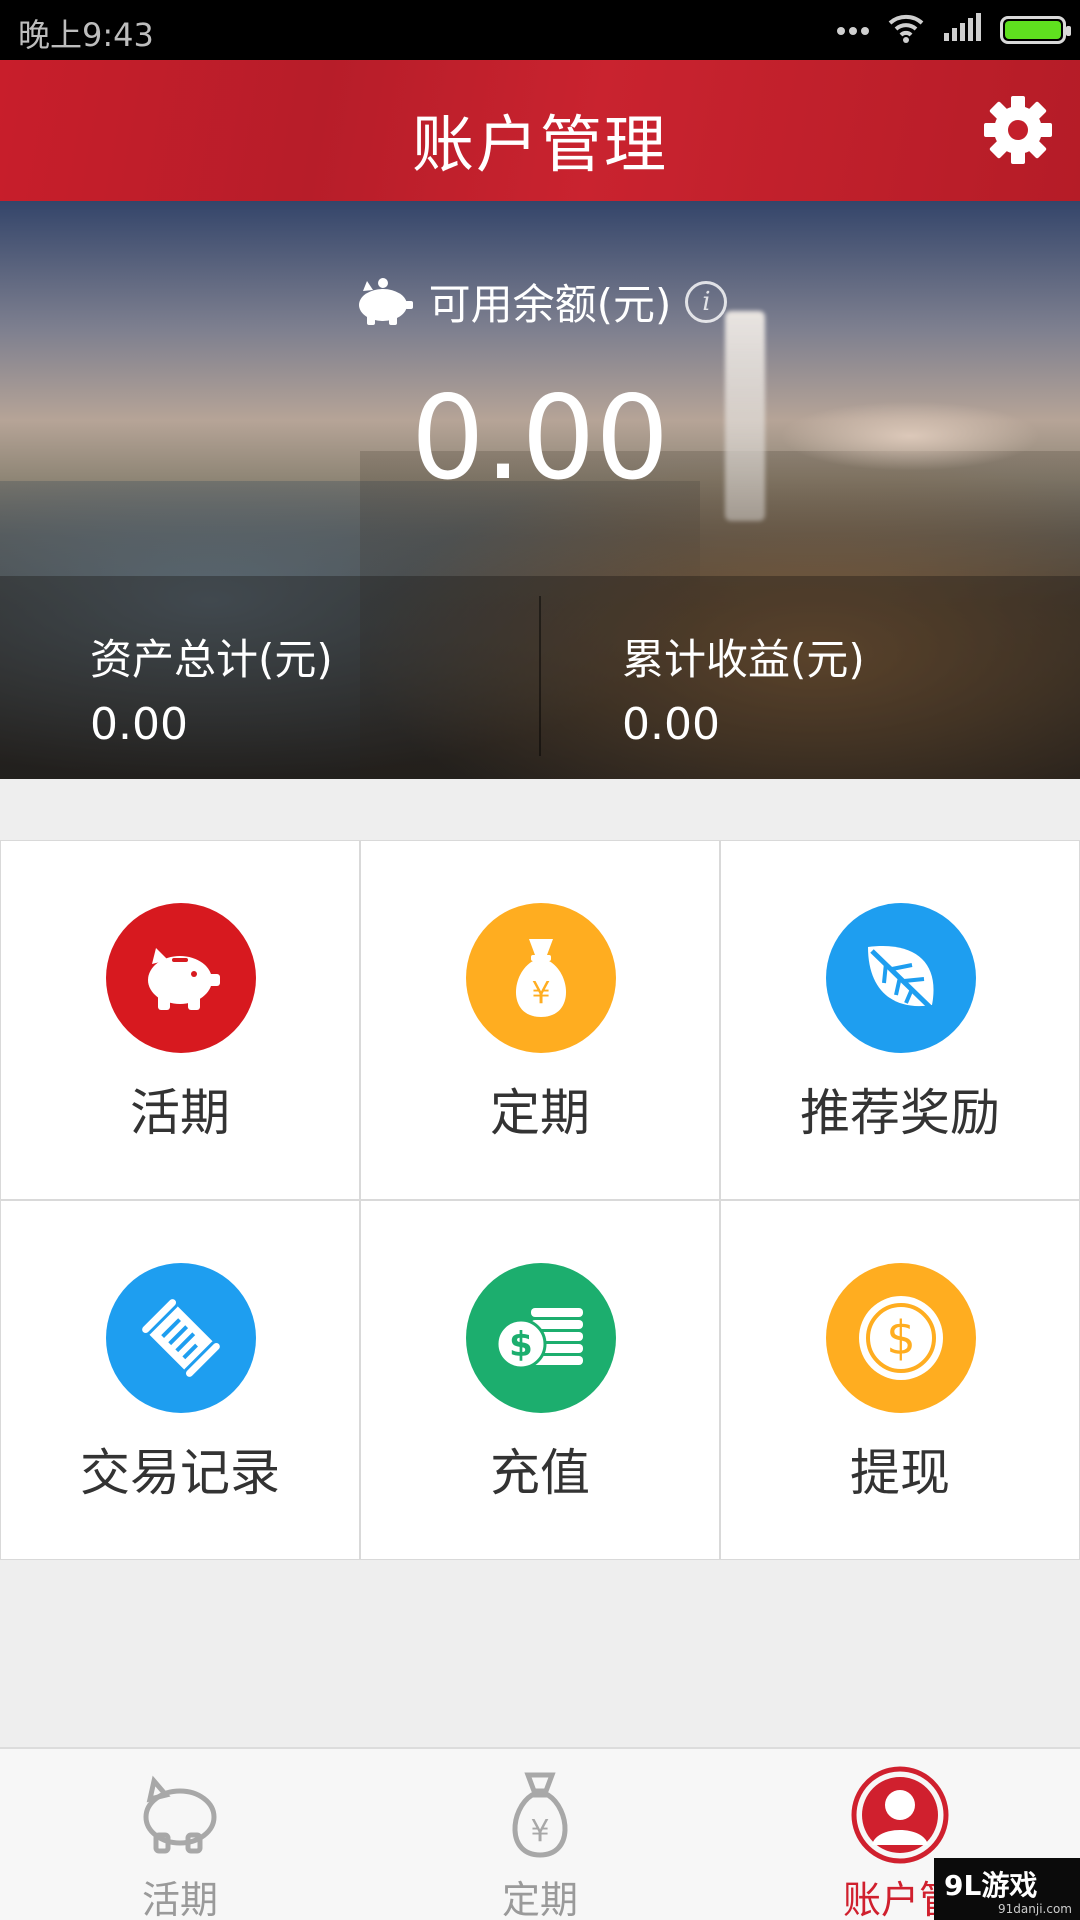 This screenshot has width=1080, height=1920. I want to click on menu-label: 提现, so click(900, 1473).